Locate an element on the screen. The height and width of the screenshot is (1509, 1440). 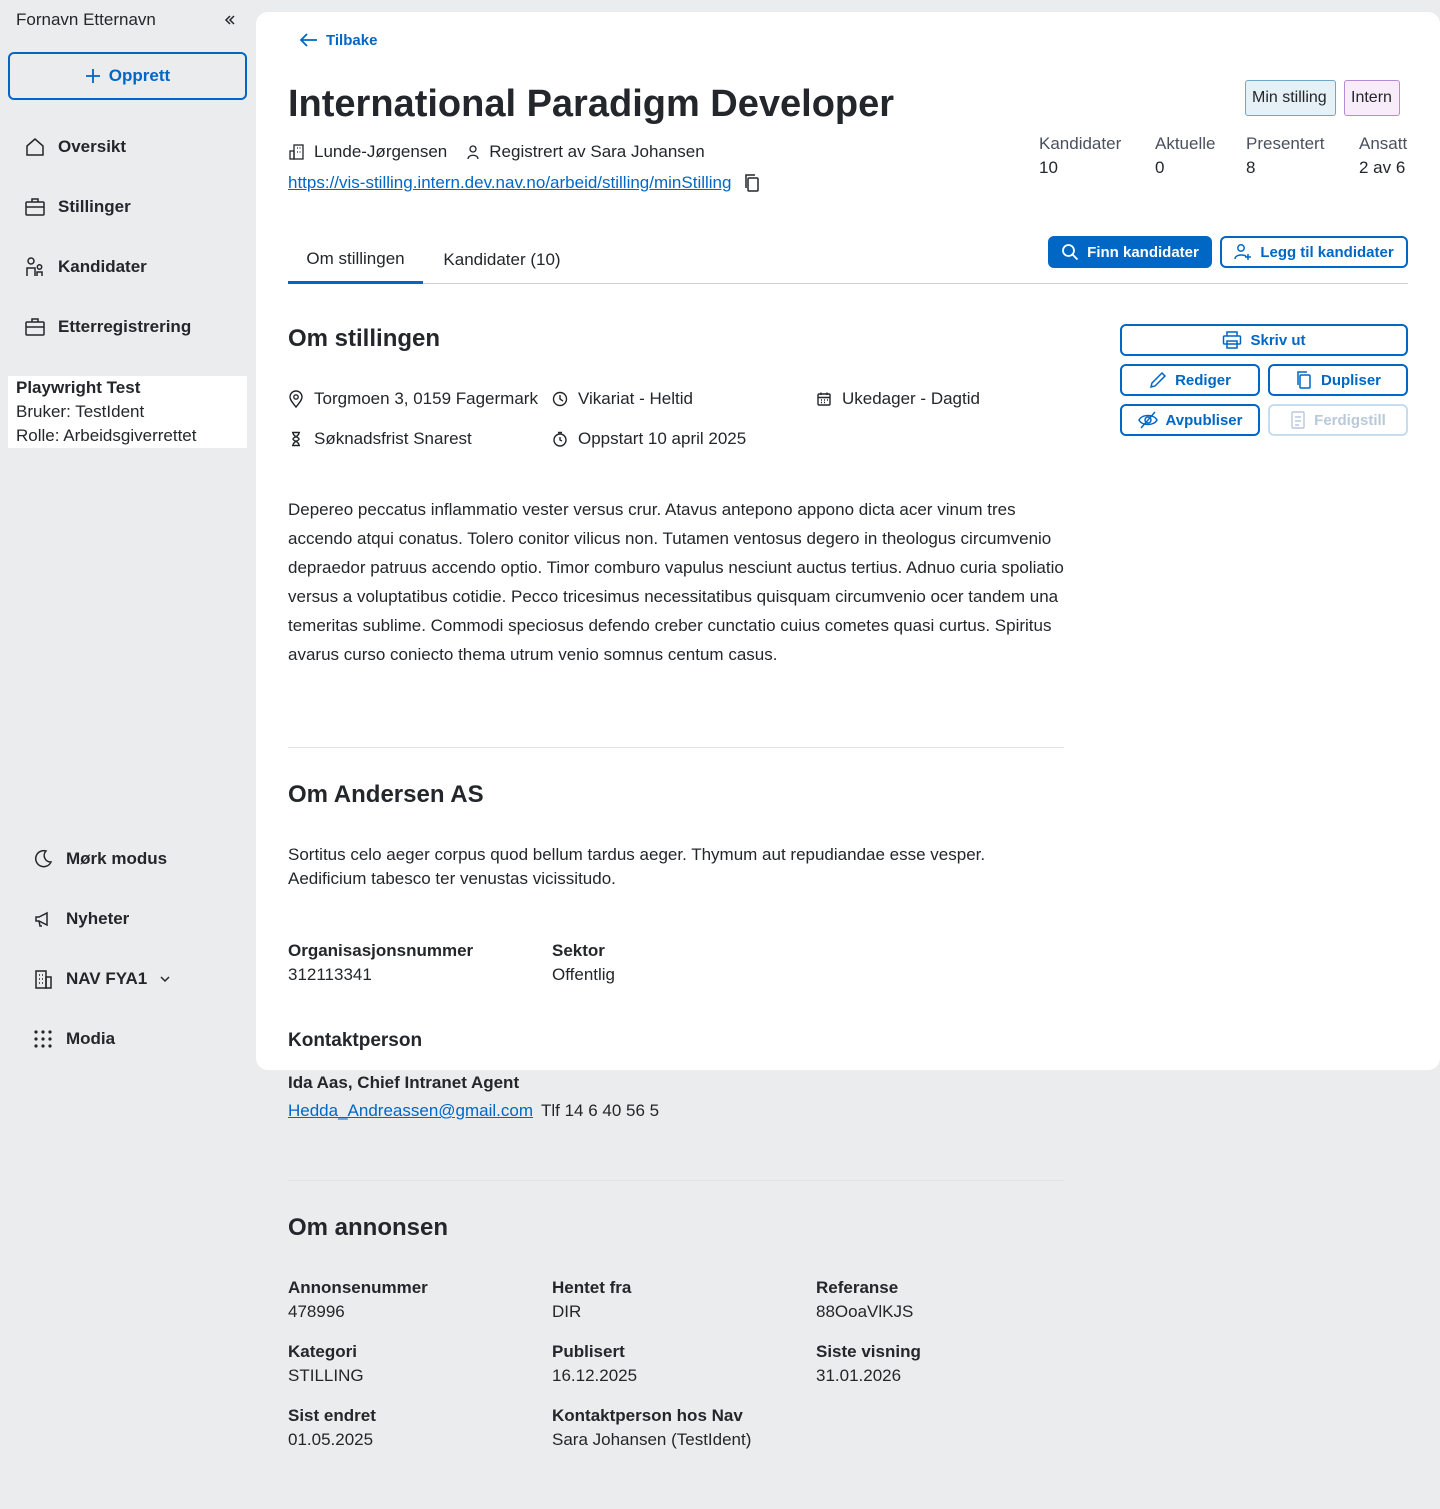
sidebar-item-label: Oversikt is located at coordinates (92, 146).